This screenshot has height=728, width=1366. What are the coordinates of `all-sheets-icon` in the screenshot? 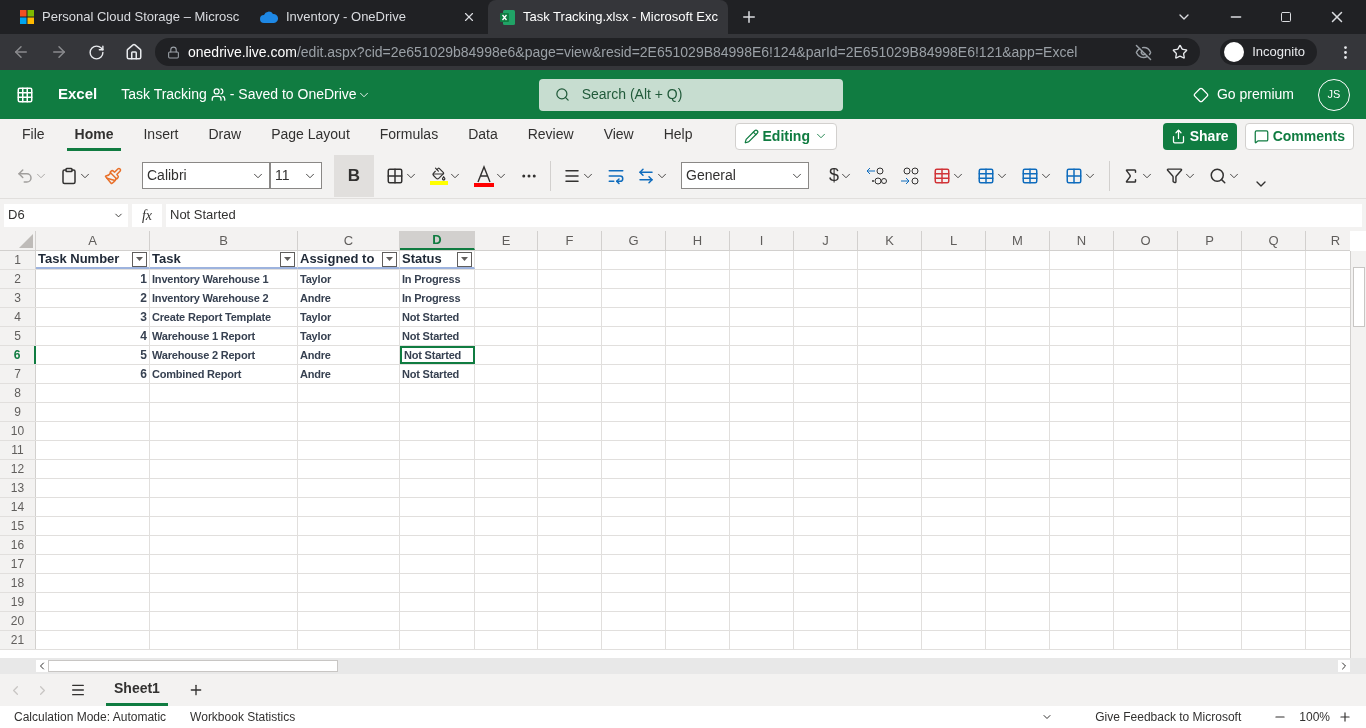 It's located at (78, 690).